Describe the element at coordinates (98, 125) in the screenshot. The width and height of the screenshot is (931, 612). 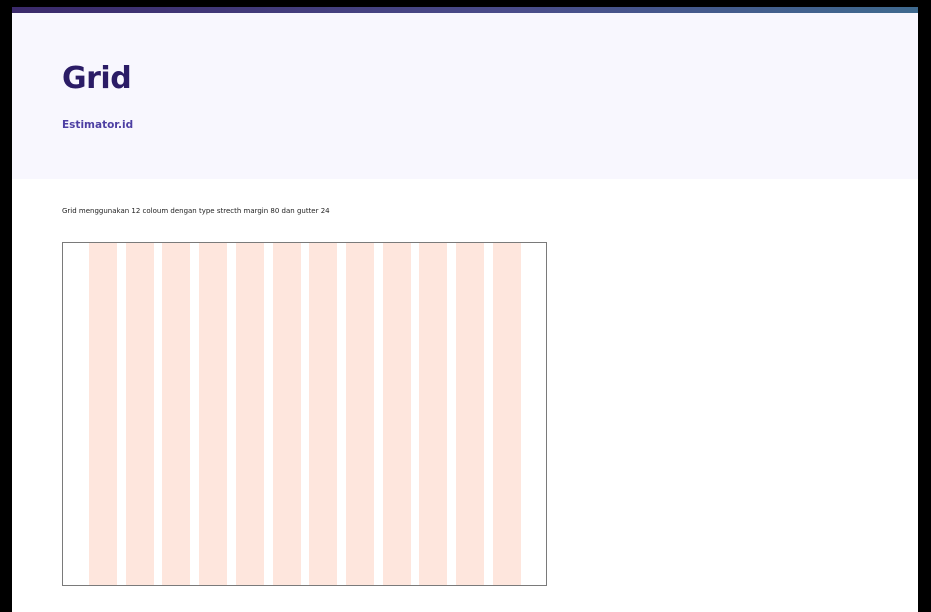
I see `page-subtitle: Estimator.id` at that location.